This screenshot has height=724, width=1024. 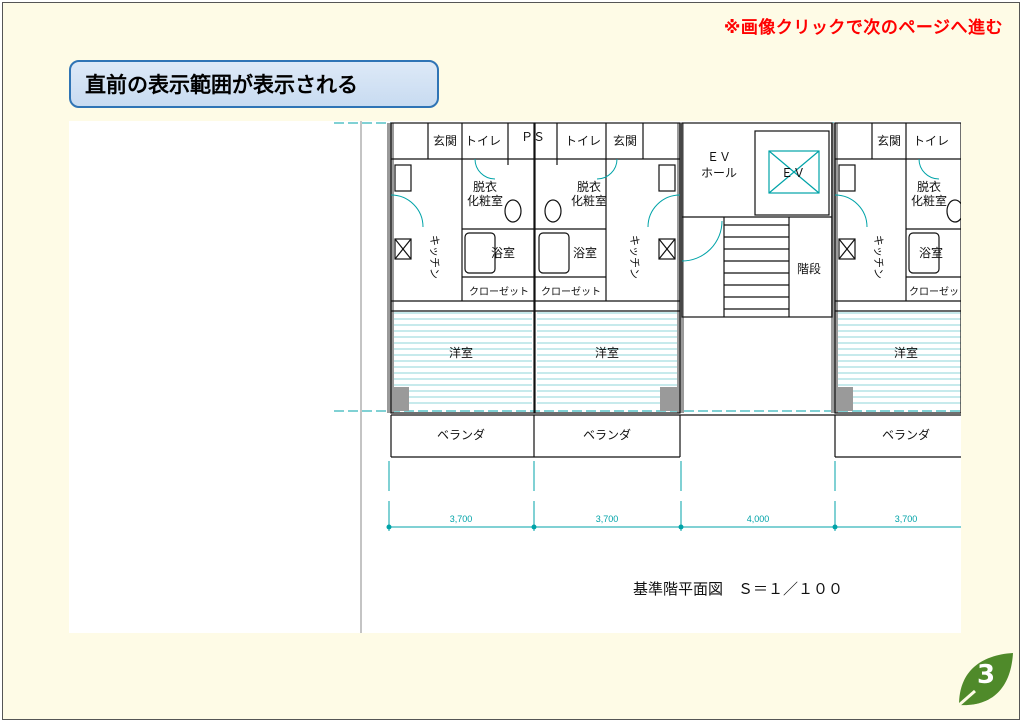 I want to click on dimension-label-4: 3,700, so click(x=906, y=519).